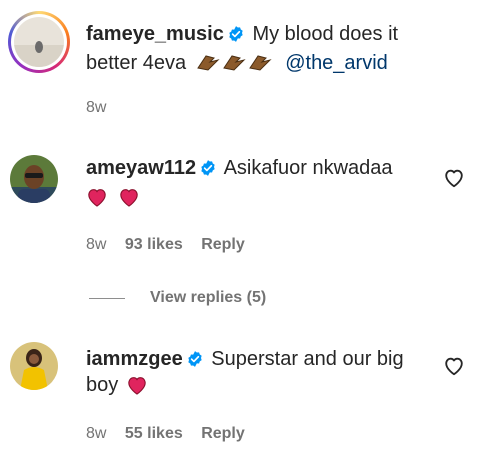  I want to click on comment-line-1: ameyaw112 Asikafuor nkwadaa, so click(239, 170).